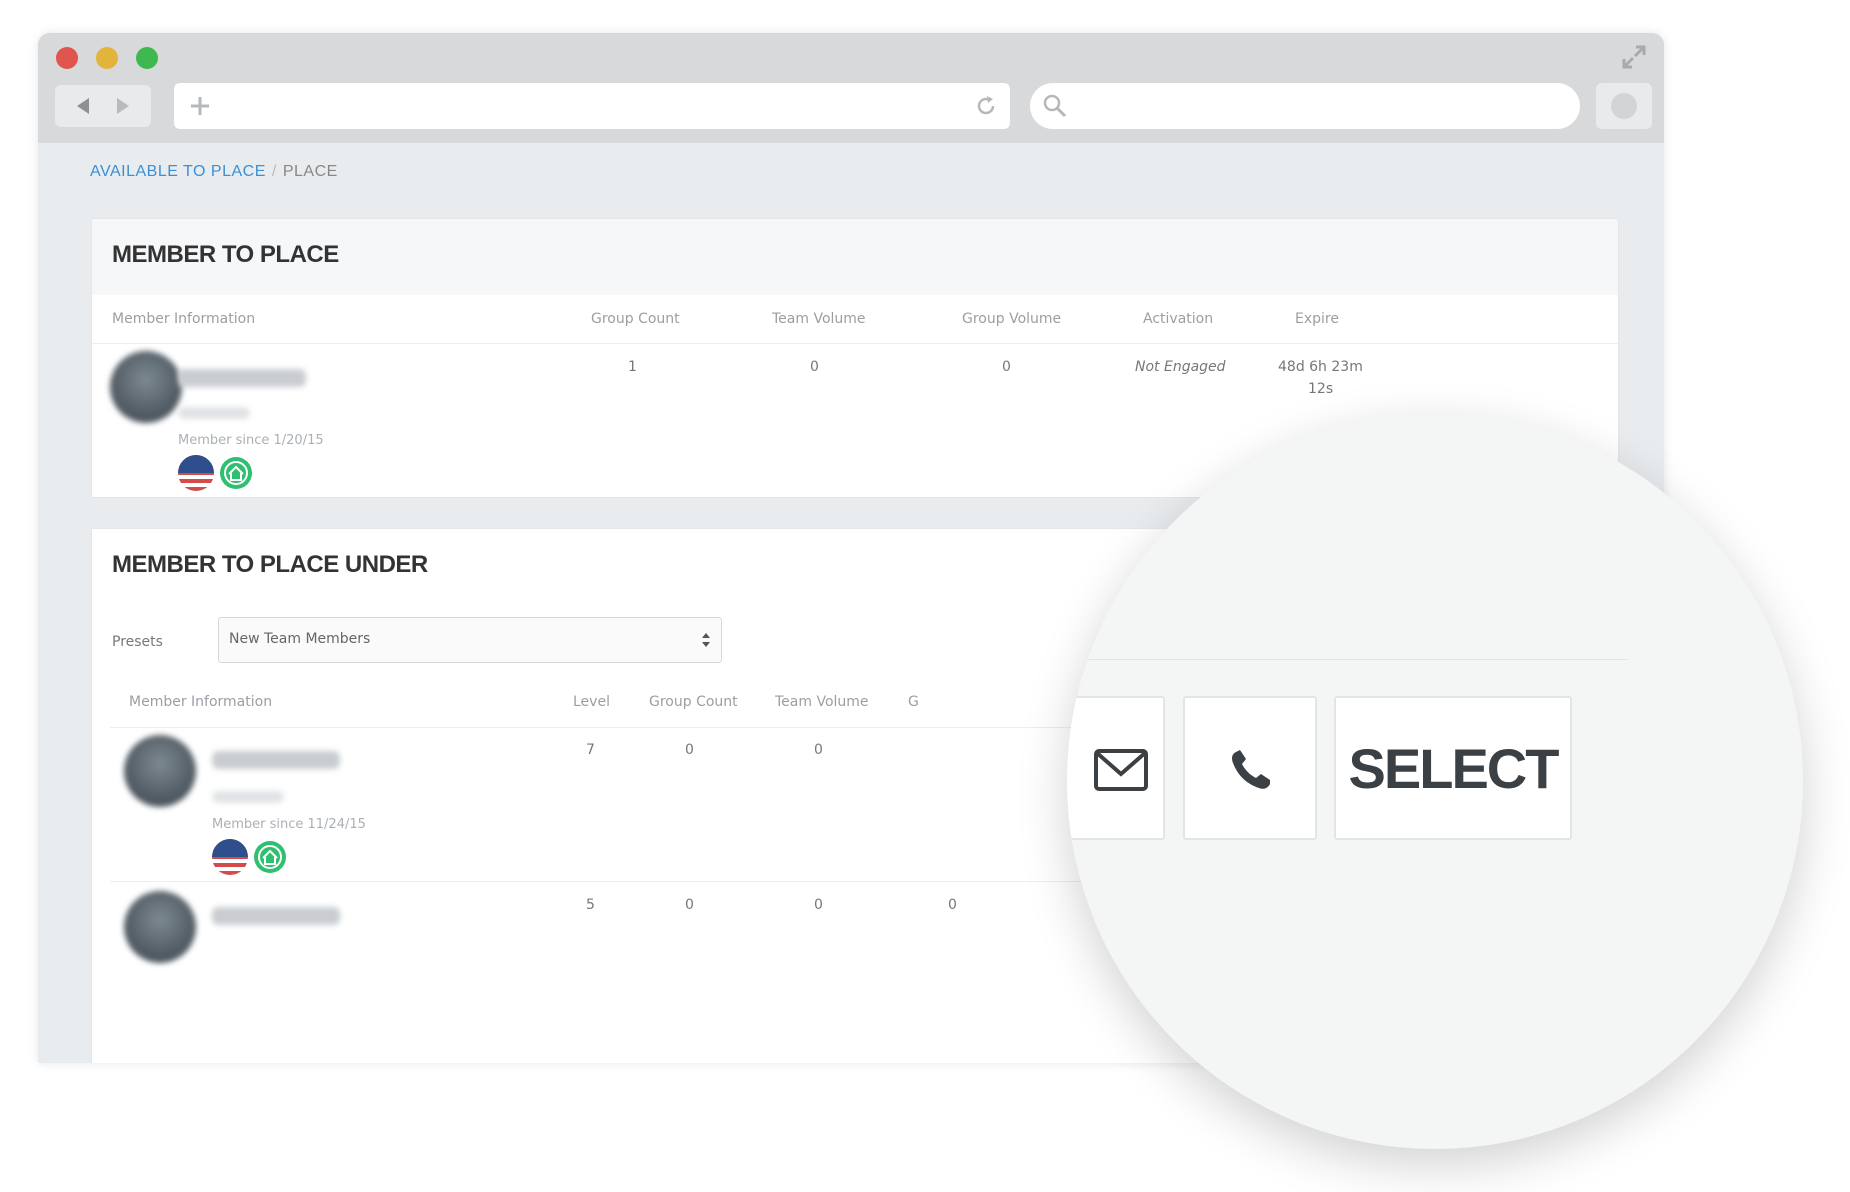  What do you see at coordinates (270, 564) in the screenshot?
I see `panel-title: MEMBER TO PLACE UNDER` at bounding box center [270, 564].